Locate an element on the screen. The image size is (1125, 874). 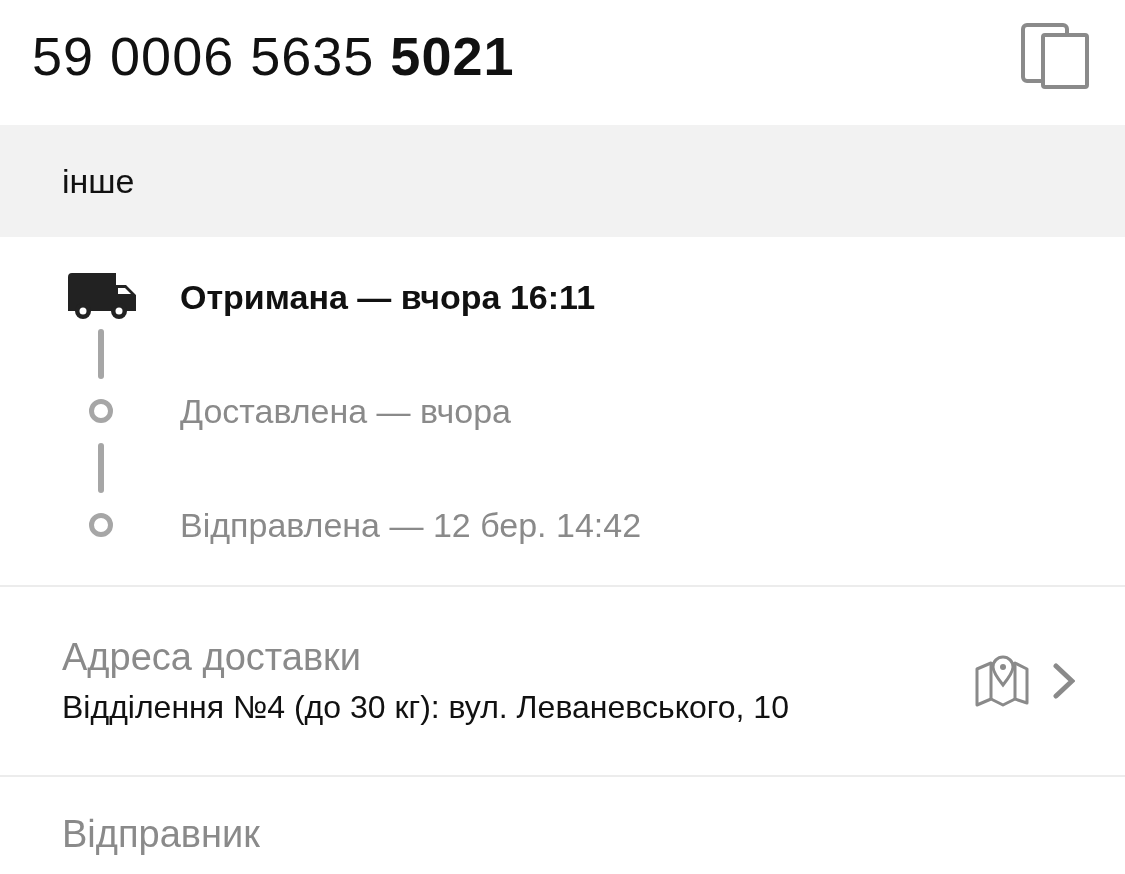
section-label: Відправник is located at coordinates (161, 834).